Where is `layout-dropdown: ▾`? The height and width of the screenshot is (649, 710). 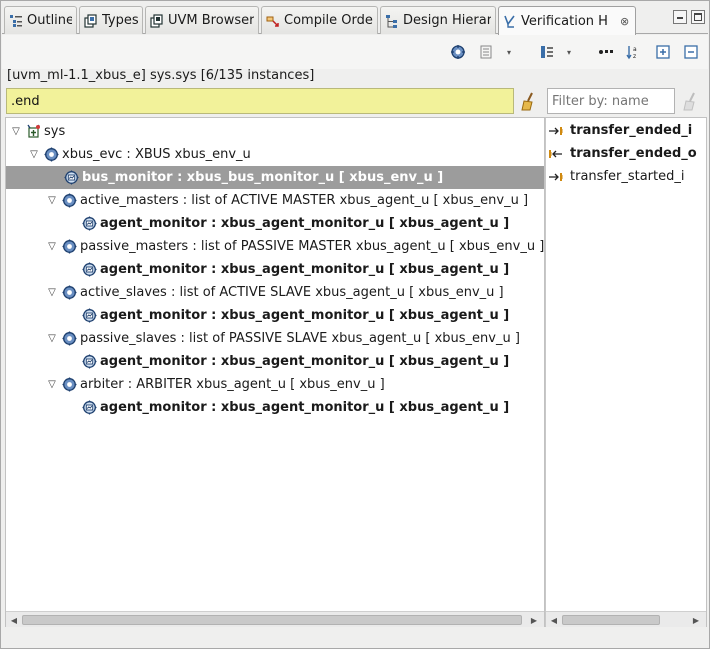
layout-dropdown: ▾ is located at coordinates (509, 52).